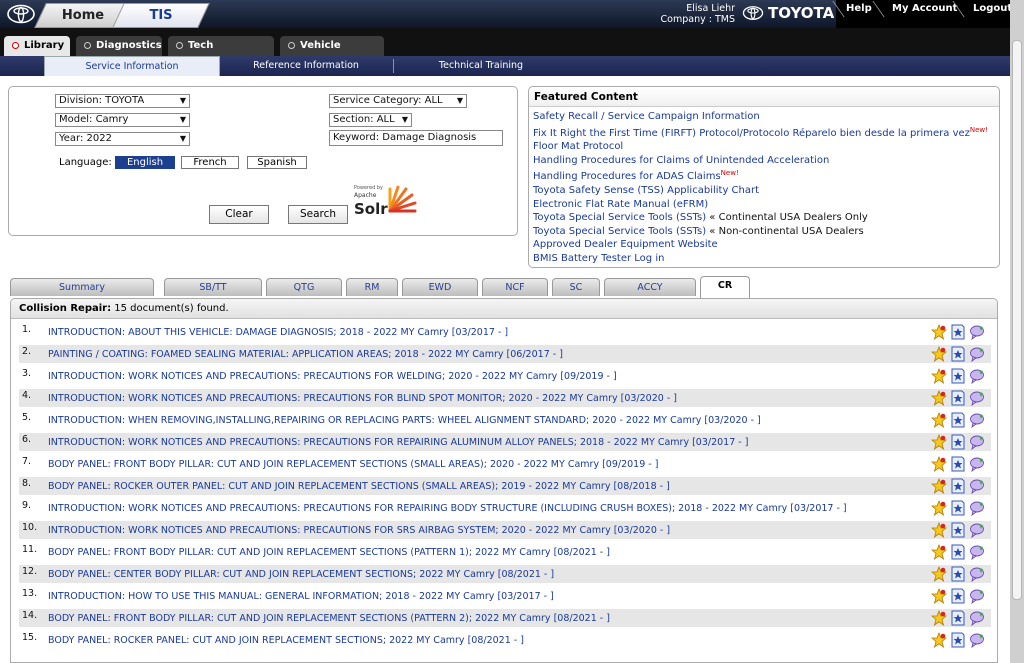 This screenshot has height=663, width=1024. Describe the element at coordinates (122, 101) in the screenshot. I see `division-select: Division: TOYOTA ▼` at that location.